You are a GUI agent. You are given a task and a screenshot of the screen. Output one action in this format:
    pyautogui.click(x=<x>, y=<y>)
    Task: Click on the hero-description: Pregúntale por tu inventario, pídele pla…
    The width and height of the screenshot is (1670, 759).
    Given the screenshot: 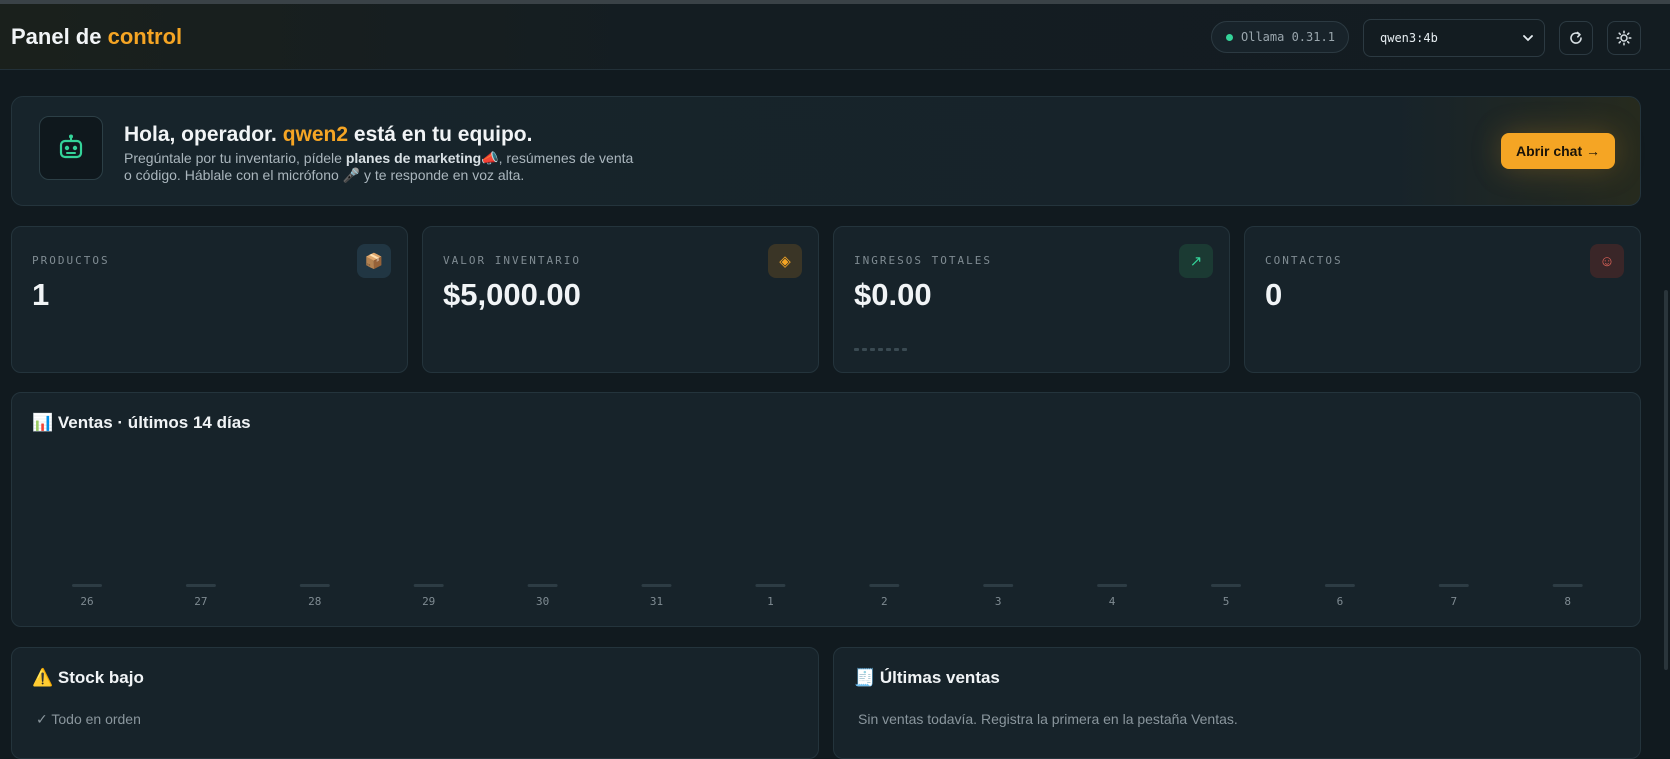 What is the action you would take?
    pyautogui.click(x=384, y=167)
    